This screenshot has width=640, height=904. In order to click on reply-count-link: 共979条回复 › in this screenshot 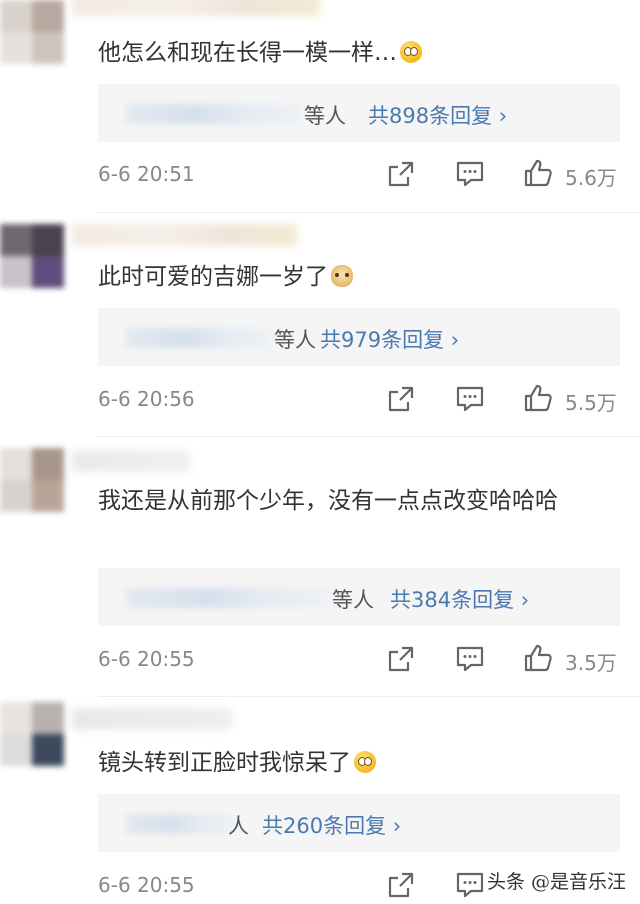, I will do `click(389, 339)`.